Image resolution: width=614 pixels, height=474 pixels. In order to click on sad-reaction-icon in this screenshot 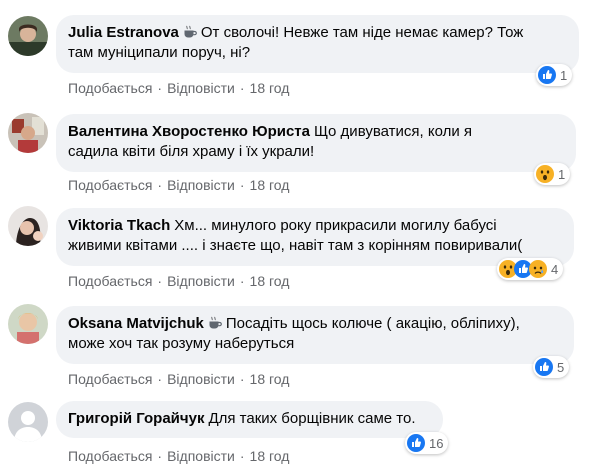, I will do `click(538, 269)`.